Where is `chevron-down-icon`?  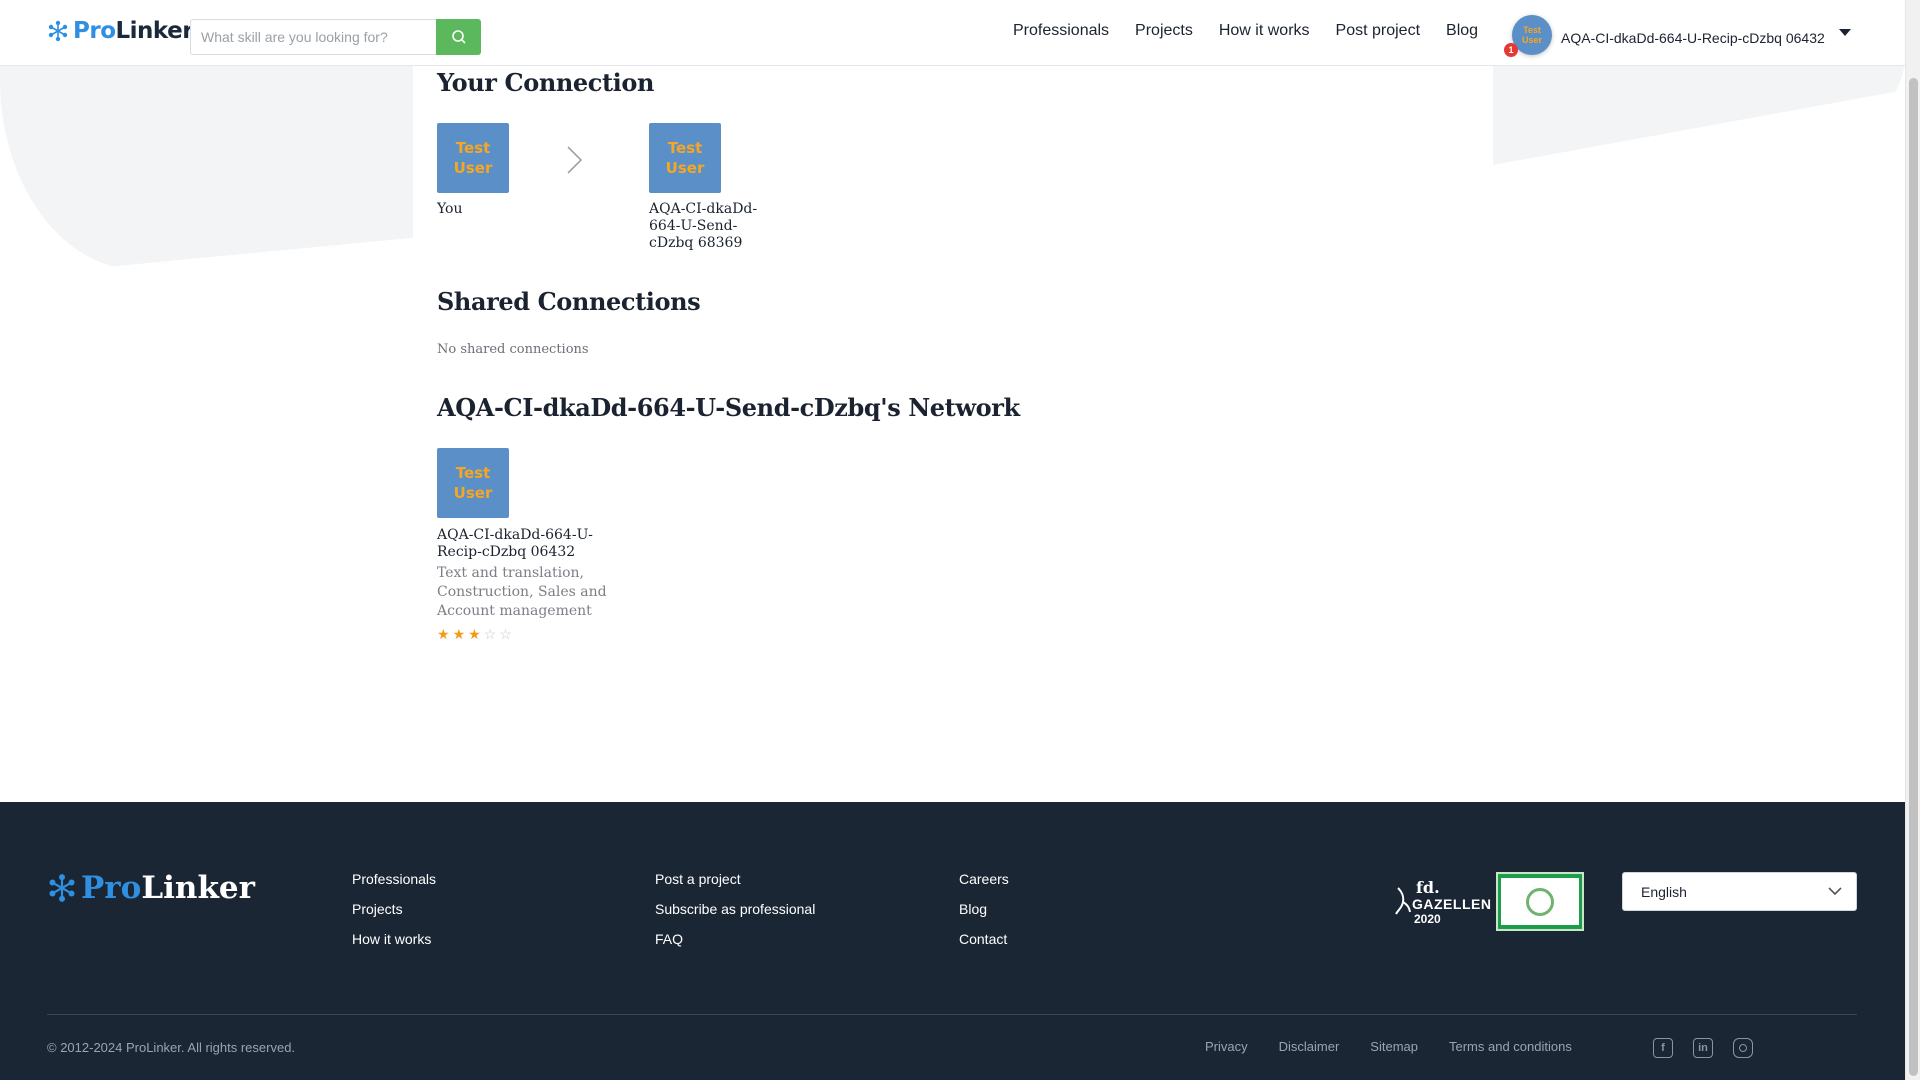 chevron-down-icon is located at coordinates (1835, 891).